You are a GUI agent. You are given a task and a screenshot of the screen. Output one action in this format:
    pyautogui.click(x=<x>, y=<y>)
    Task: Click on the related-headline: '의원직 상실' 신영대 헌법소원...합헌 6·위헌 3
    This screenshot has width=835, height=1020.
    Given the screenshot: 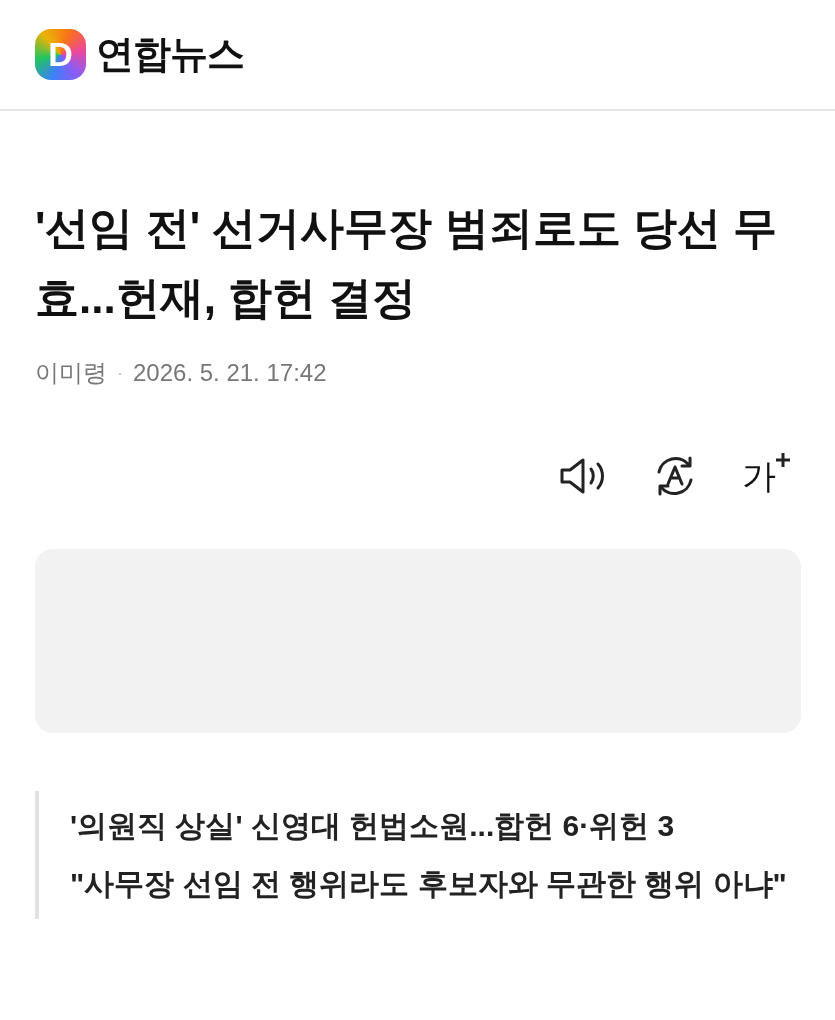 What is the action you would take?
    pyautogui.click(x=435, y=826)
    